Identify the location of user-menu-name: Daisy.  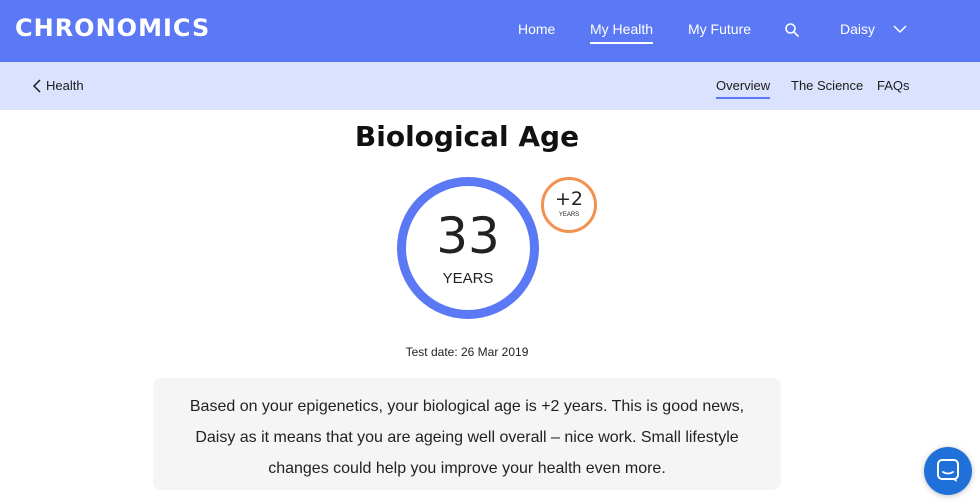
(857, 29).